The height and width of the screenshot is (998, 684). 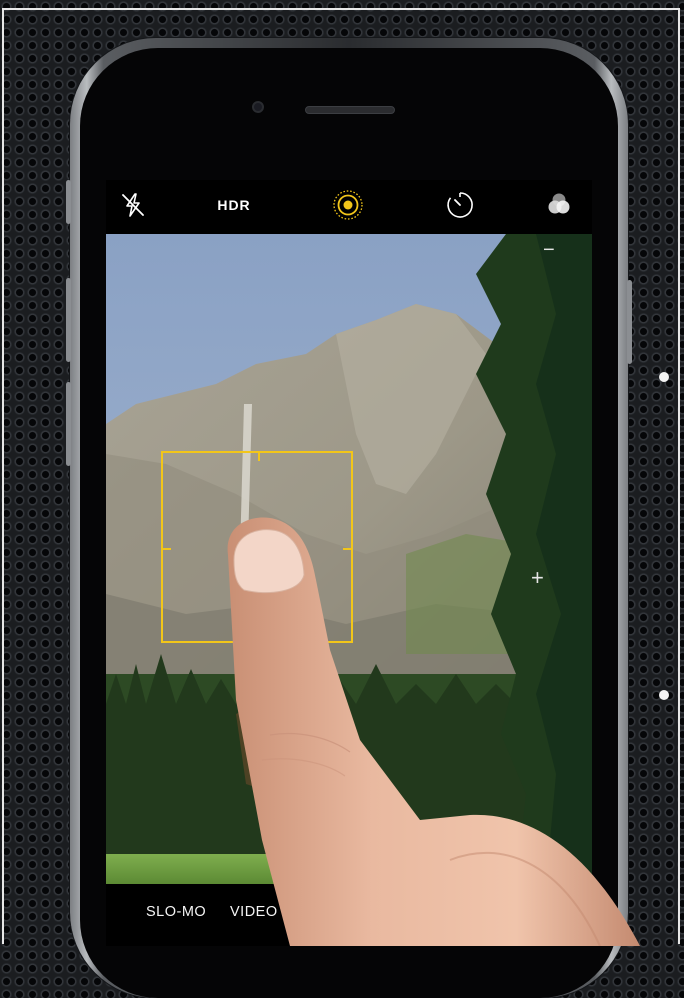 What do you see at coordinates (254, 912) in the screenshot?
I see `mode-video: VIDEO` at bounding box center [254, 912].